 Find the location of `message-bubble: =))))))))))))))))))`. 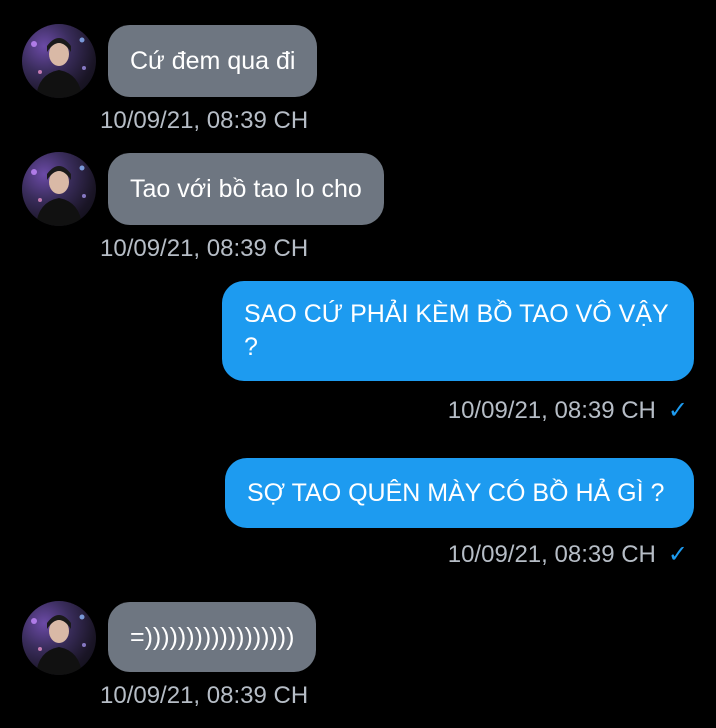

message-bubble: =)))))))))))))))))) is located at coordinates (212, 637).